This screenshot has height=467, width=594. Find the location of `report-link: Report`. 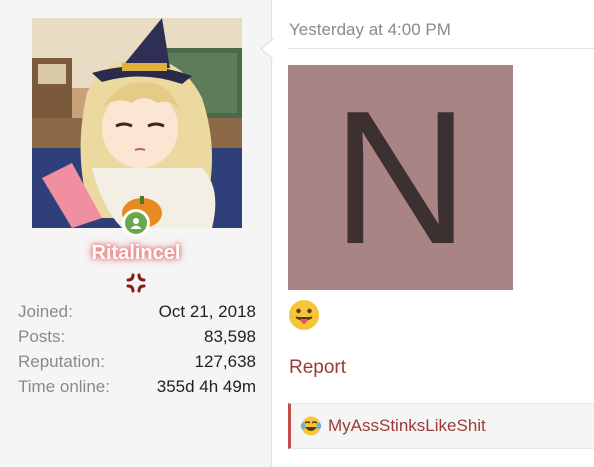

report-link: Report is located at coordinates (317, 368).